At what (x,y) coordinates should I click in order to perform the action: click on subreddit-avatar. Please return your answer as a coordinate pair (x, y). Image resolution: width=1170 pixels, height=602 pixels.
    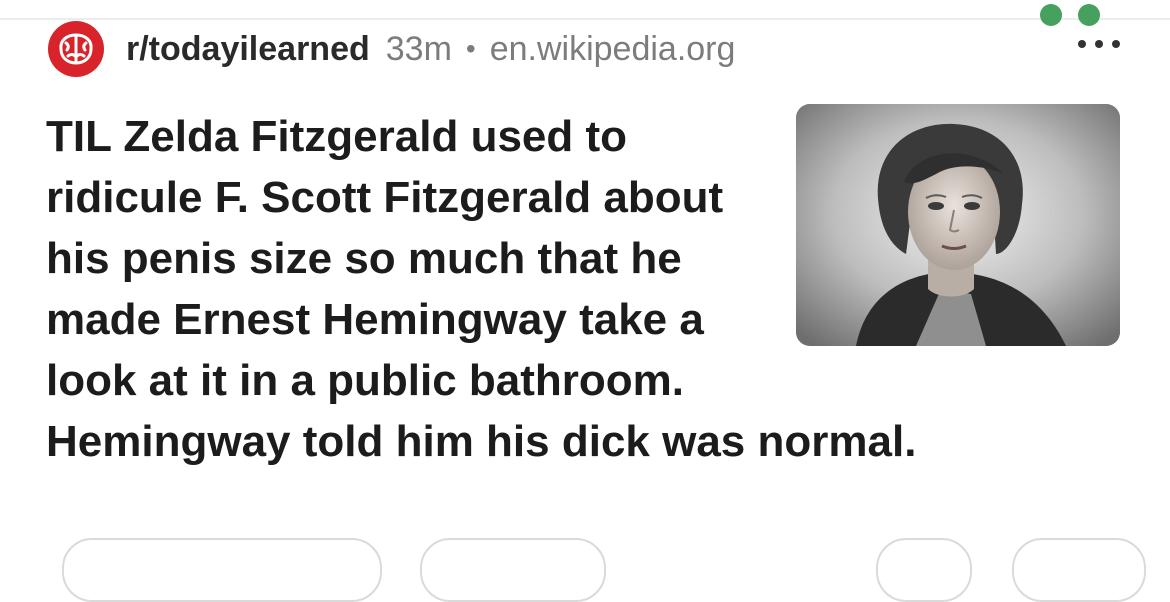
    Looking at the image, I should click on (76, 49).